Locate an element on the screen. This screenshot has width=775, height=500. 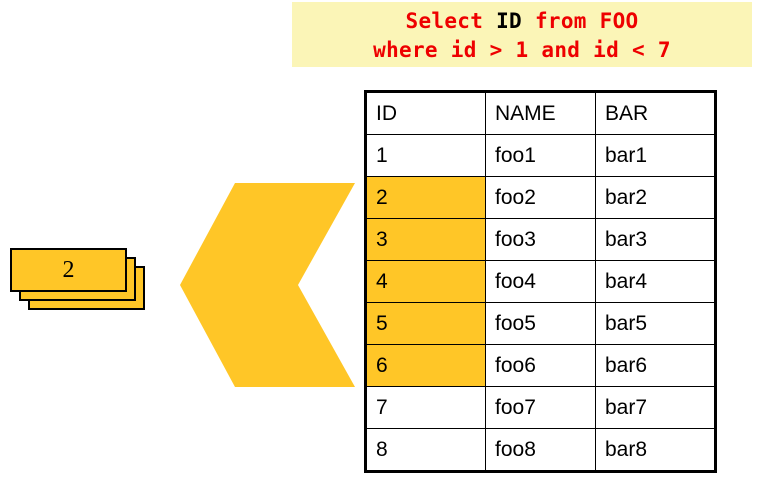
table-row: 7 foo7 bar7 is located at coordinates (540, 407).